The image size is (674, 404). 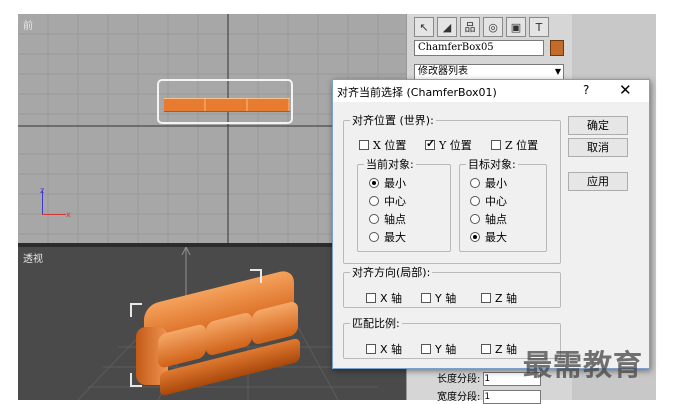 What do you see at coordinates (492, 164) in the screenshot?
I see `target-object-legend: 目标对象:` at bounding box center [492, 164].